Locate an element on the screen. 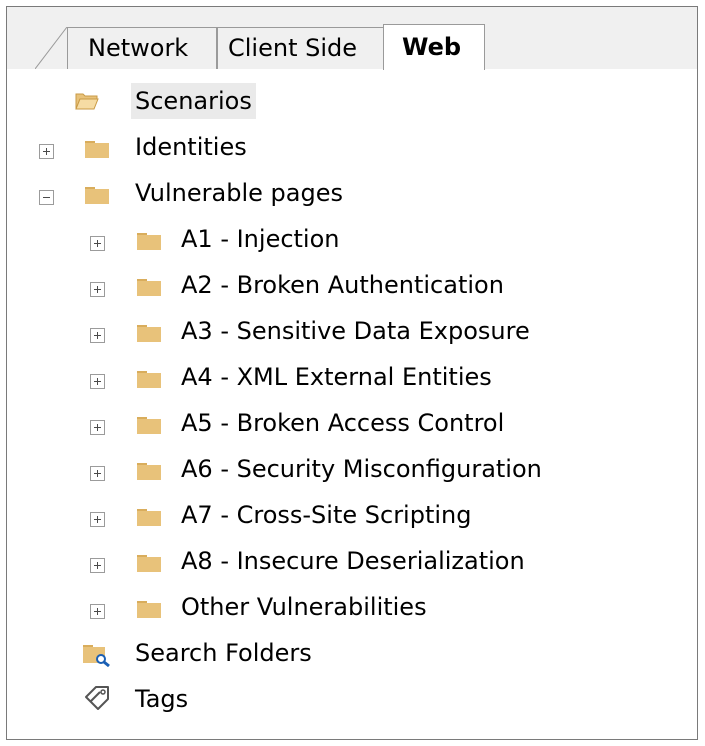 The width and height of the screenshot is (705, 746). tab-client-side: Client Side is located at coordinates (303, 48).